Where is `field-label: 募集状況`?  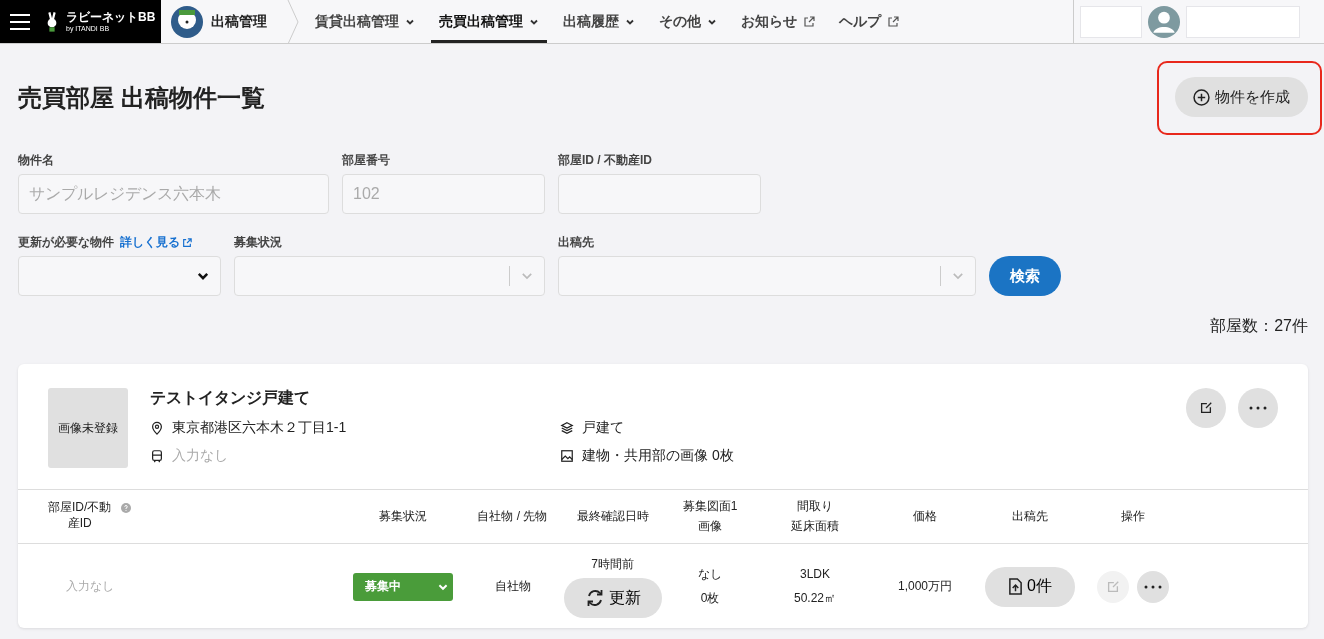
field-label: 募集状況 is located at coordinates (258, 242).